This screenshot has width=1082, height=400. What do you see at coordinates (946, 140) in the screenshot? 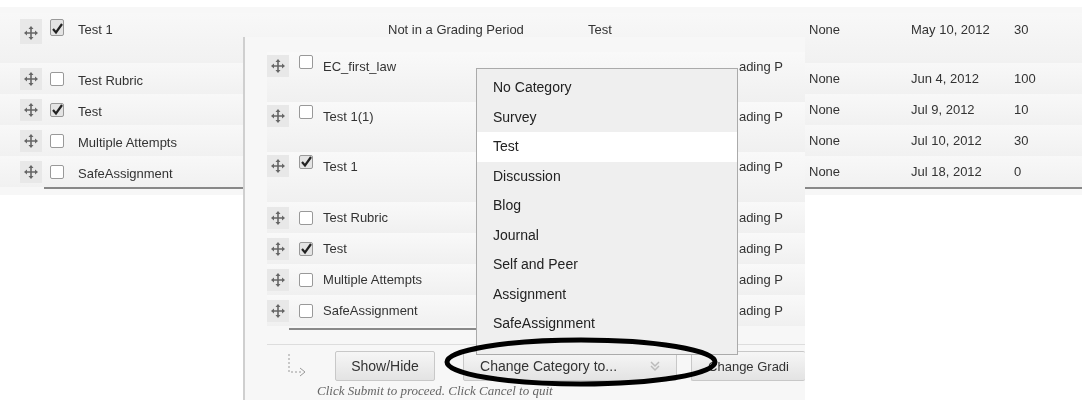
I see `table-cell: Jul 10, 2012` at bounding box center [946, 140].